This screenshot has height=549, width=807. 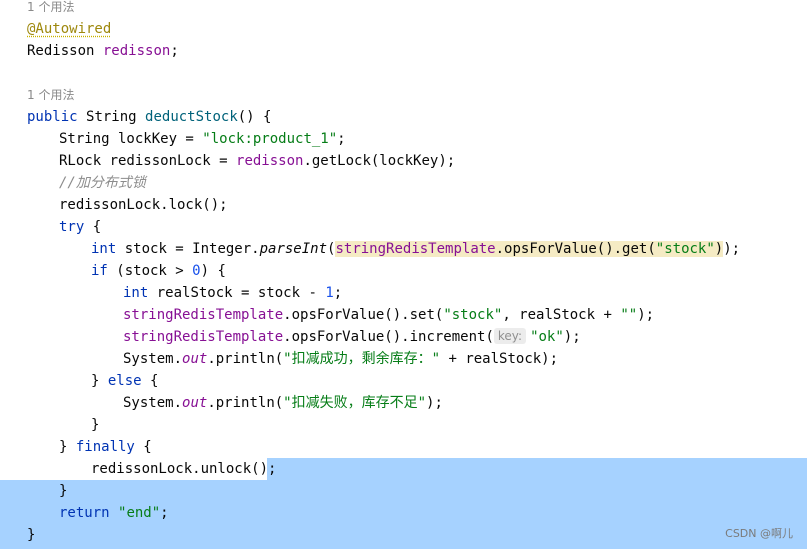 What do you see at coordinates (270, 161) in the screenshot?
I see `field-reference: redisson` at bounding box center [270, 161].